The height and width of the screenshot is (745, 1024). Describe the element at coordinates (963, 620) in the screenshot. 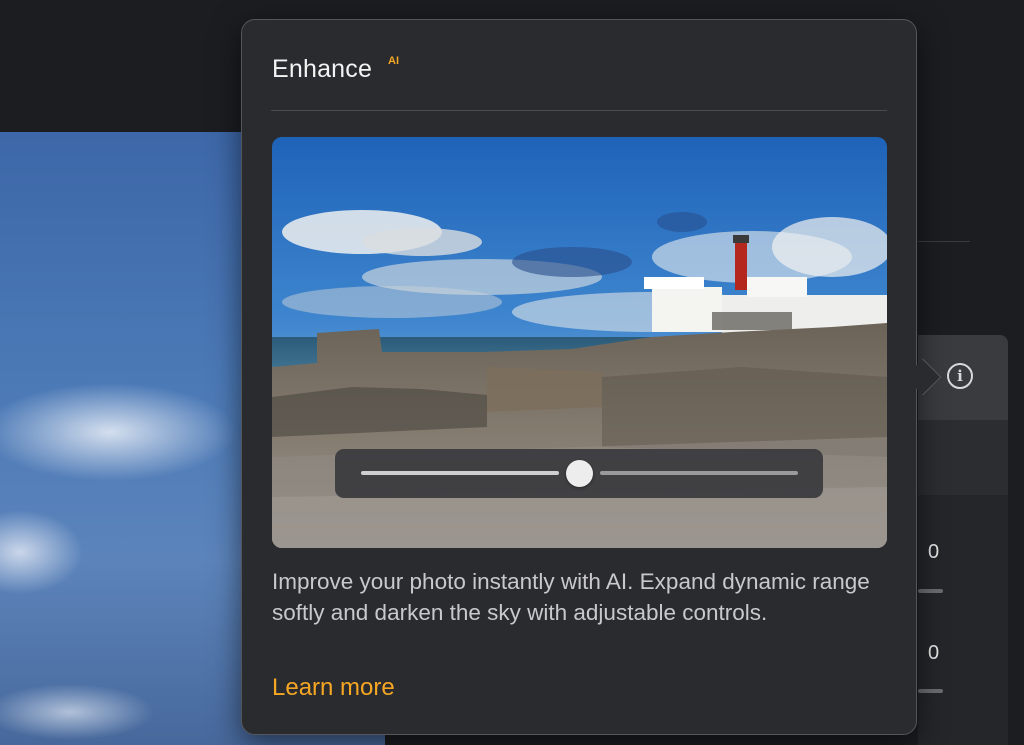

I see `enhance-panel-body` at that location.